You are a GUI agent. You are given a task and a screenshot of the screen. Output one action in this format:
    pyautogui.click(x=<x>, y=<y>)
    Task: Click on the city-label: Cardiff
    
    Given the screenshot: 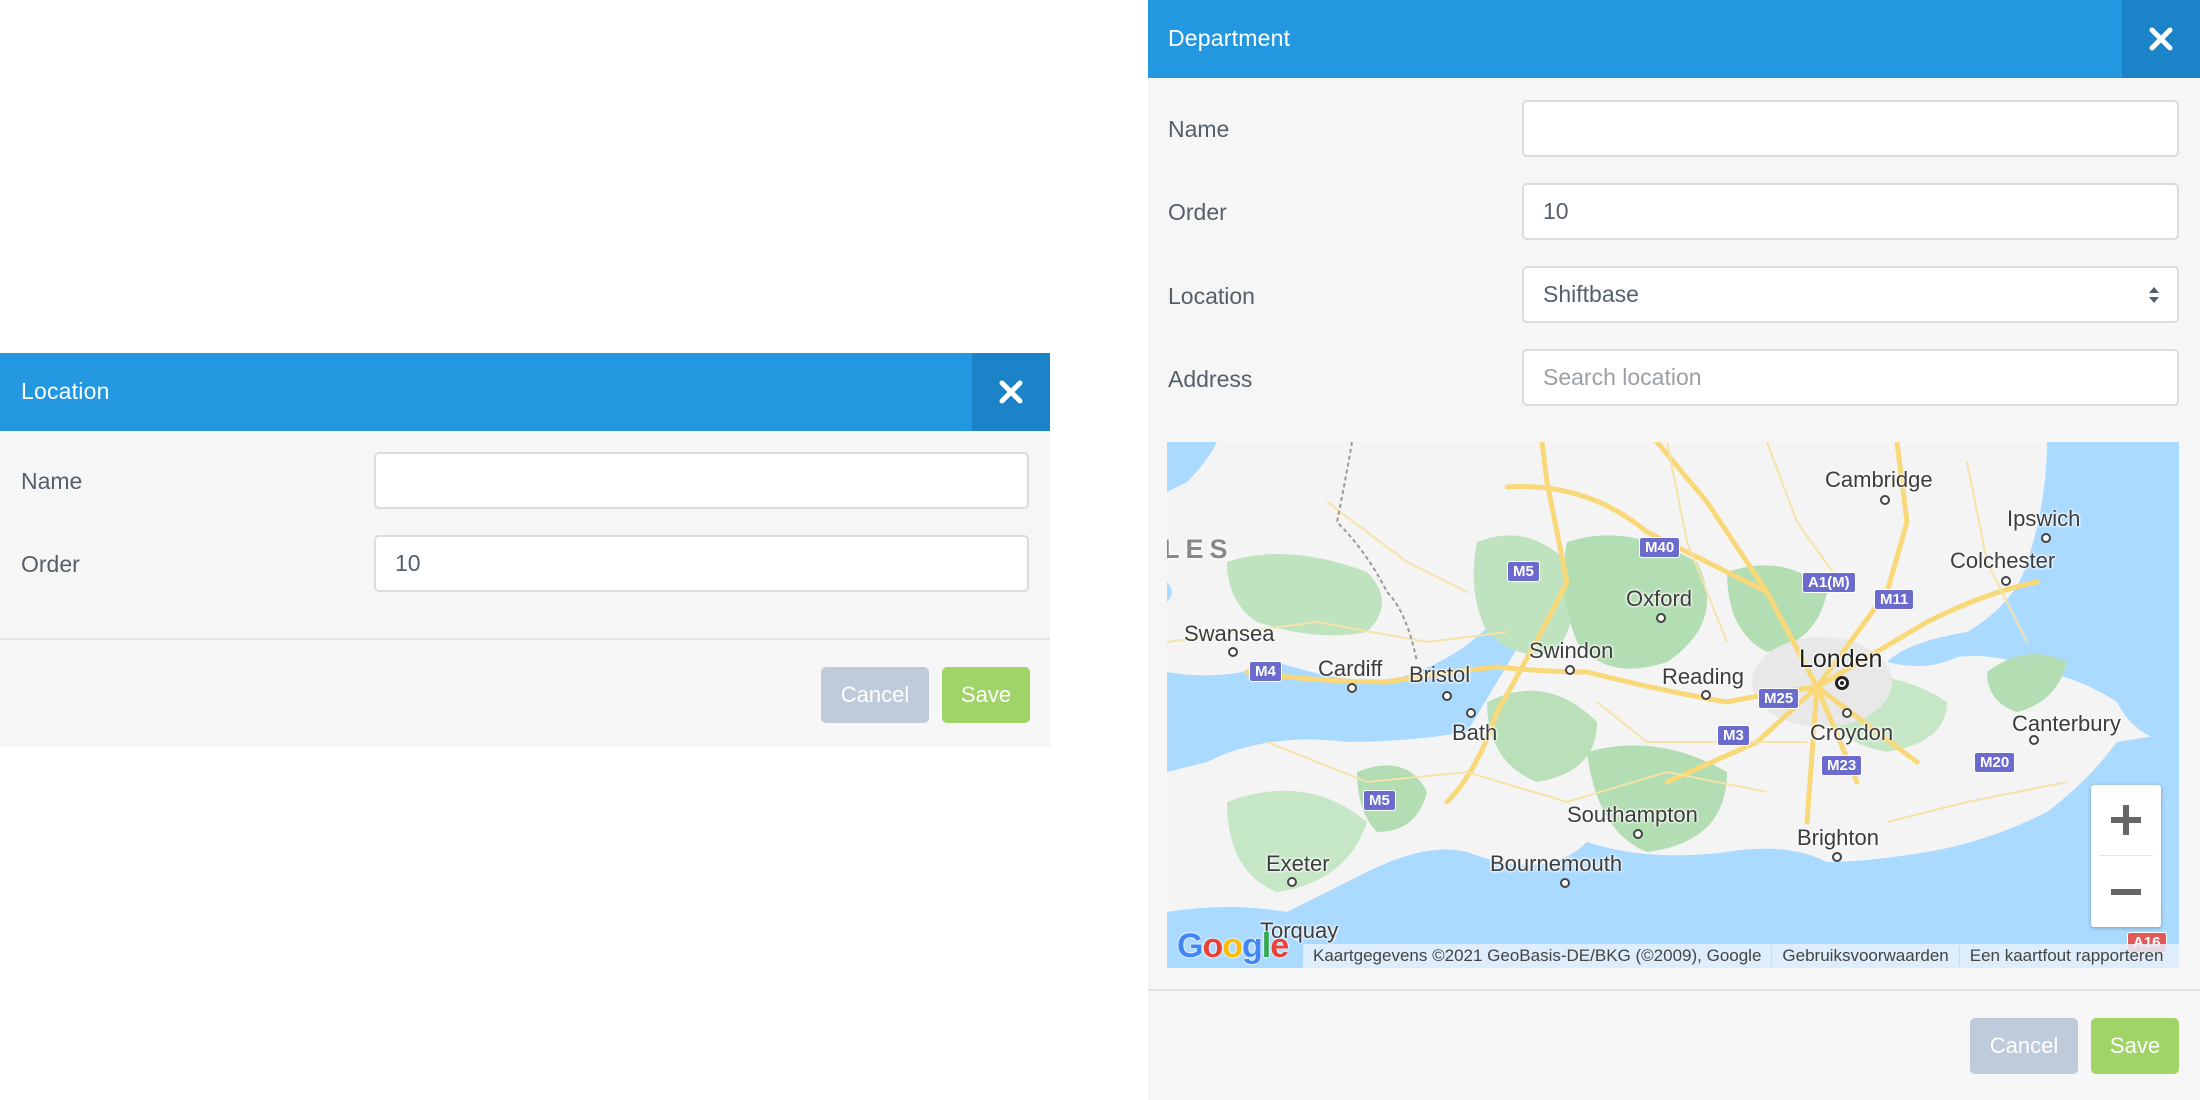 What is the action you would take?
    pyautogui.click(x=1350, y=668)
    